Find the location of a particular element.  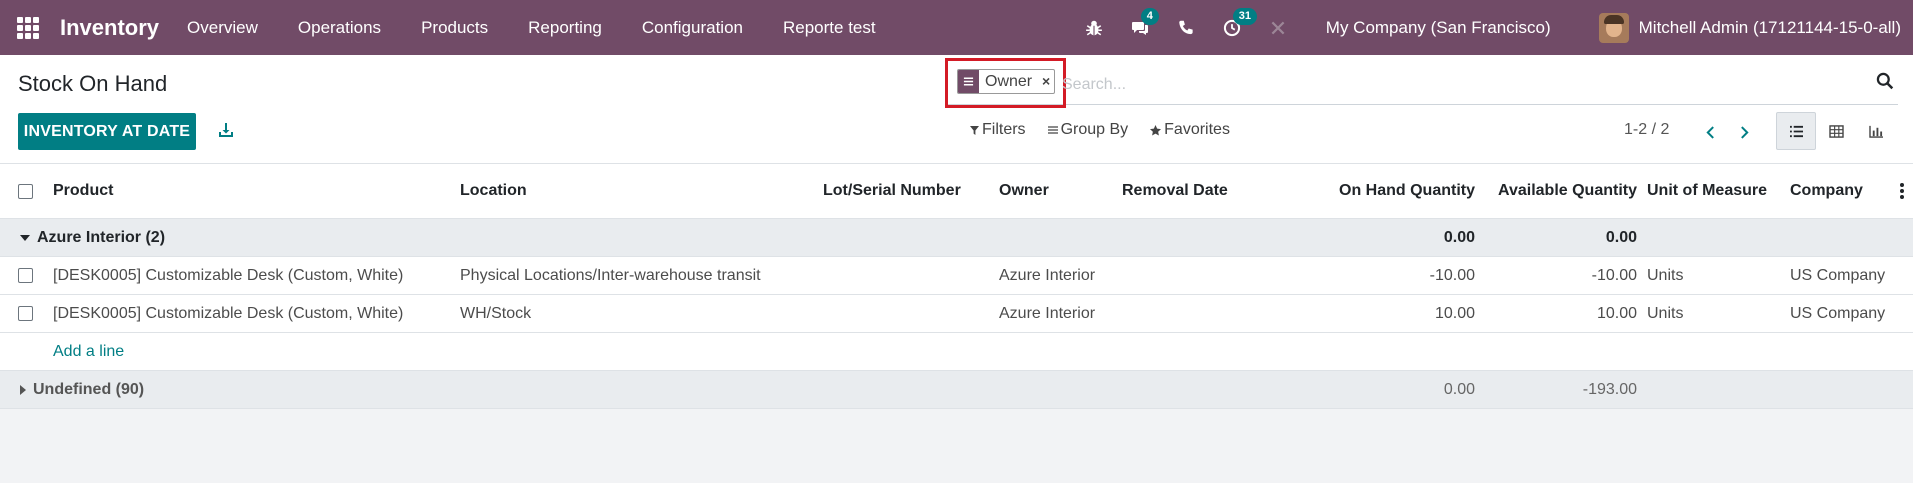

activities-clock-icon: 31 is located at coordinates (1240, 22).